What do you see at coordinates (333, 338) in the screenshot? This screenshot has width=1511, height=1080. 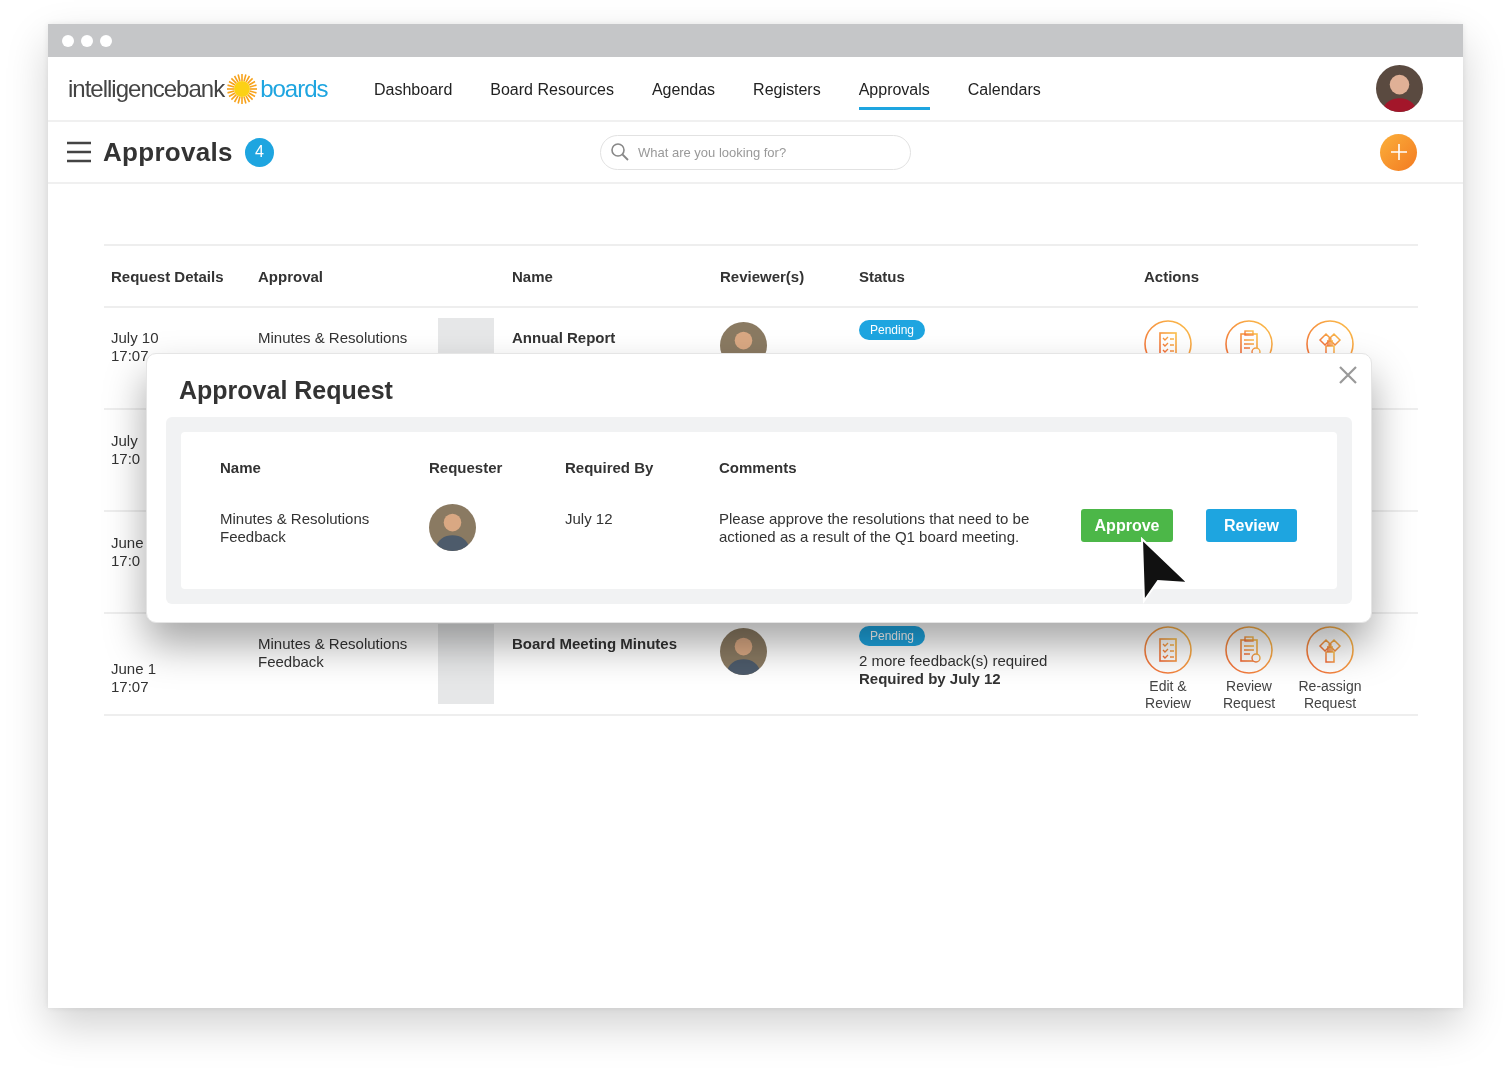 I see `approval-text: Minutes & Resolutions` at bounding box center [333, 338].